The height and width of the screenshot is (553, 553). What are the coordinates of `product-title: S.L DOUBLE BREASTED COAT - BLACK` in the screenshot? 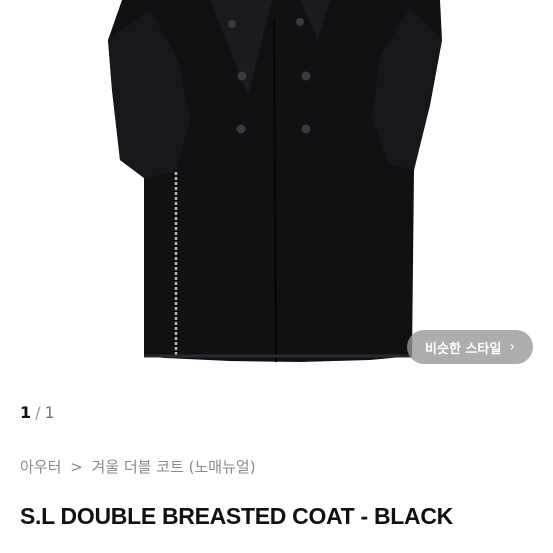 It's located at (236, 516).